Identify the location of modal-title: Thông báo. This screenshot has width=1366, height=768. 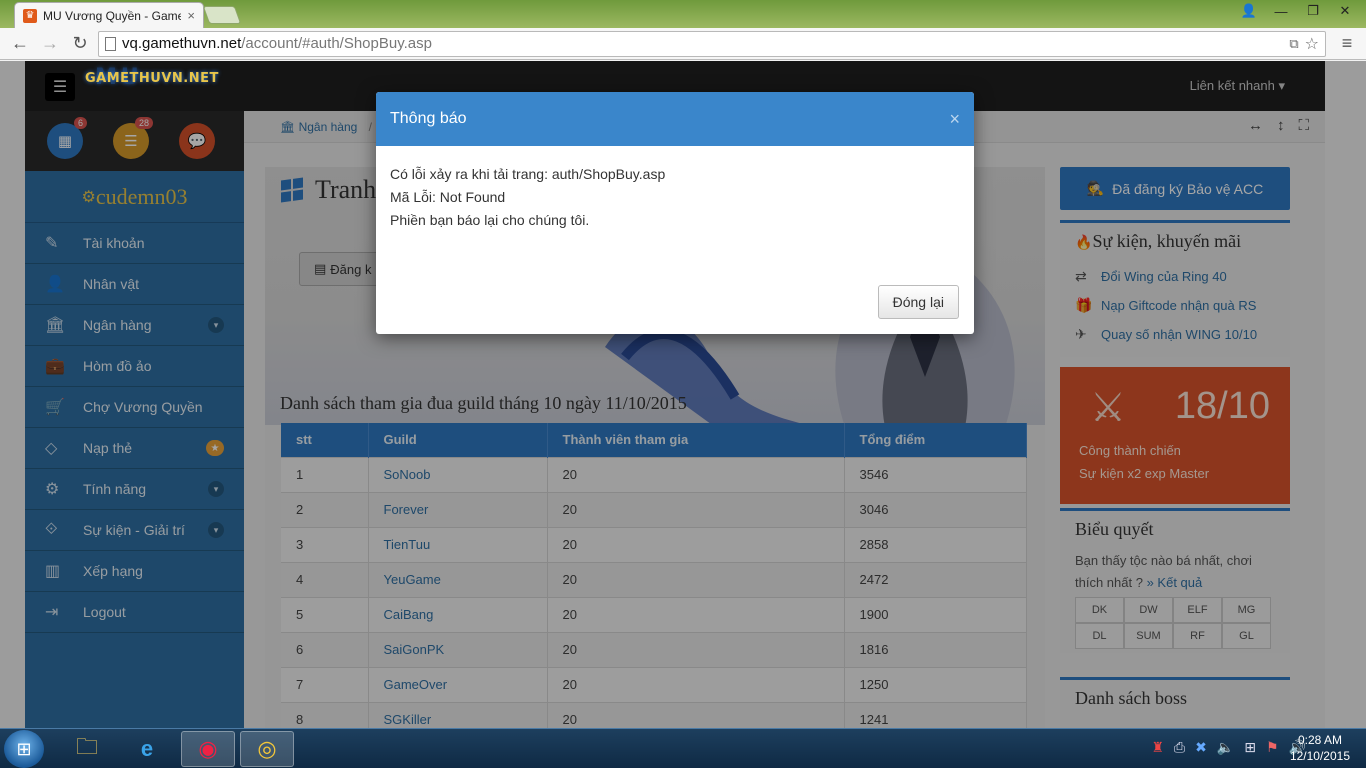
(428, 118).